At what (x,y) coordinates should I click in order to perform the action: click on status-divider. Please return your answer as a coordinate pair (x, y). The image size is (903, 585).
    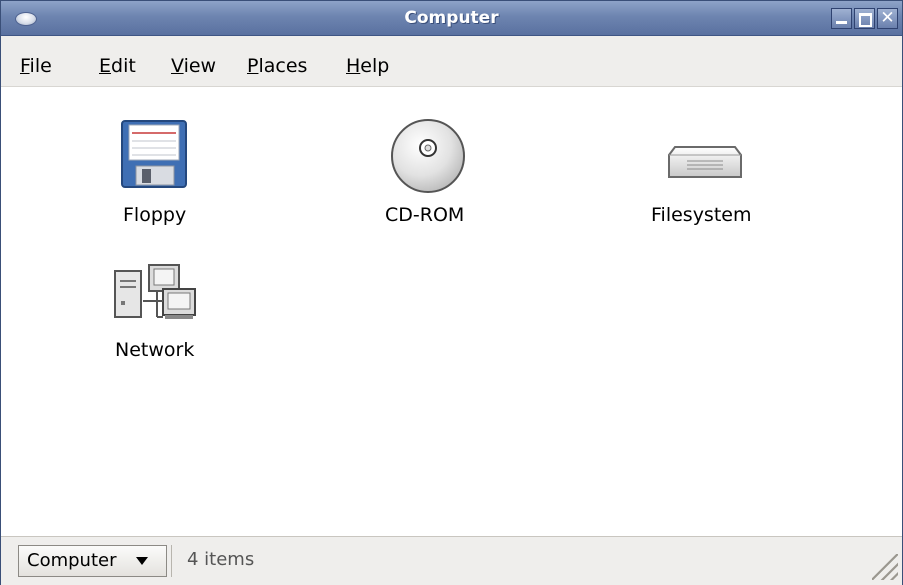
    Looking at the image, I should click on (171, 561).